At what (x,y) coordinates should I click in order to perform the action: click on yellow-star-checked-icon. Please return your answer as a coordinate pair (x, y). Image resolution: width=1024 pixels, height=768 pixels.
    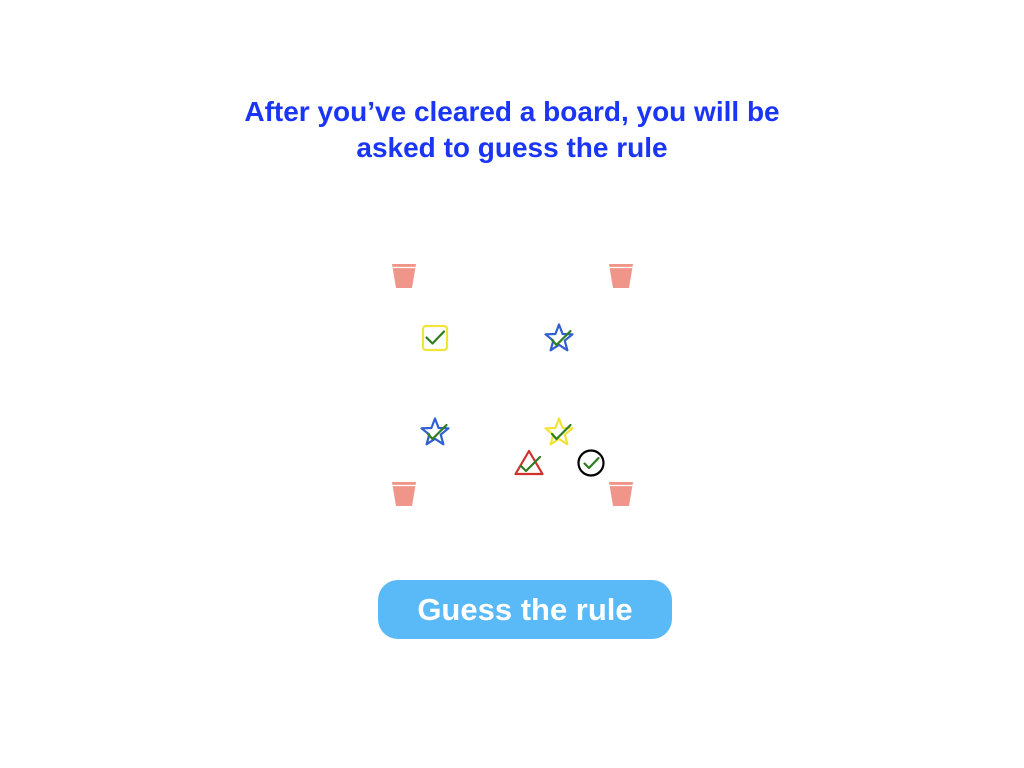
    Looking at the image, I should click on (559, 432).